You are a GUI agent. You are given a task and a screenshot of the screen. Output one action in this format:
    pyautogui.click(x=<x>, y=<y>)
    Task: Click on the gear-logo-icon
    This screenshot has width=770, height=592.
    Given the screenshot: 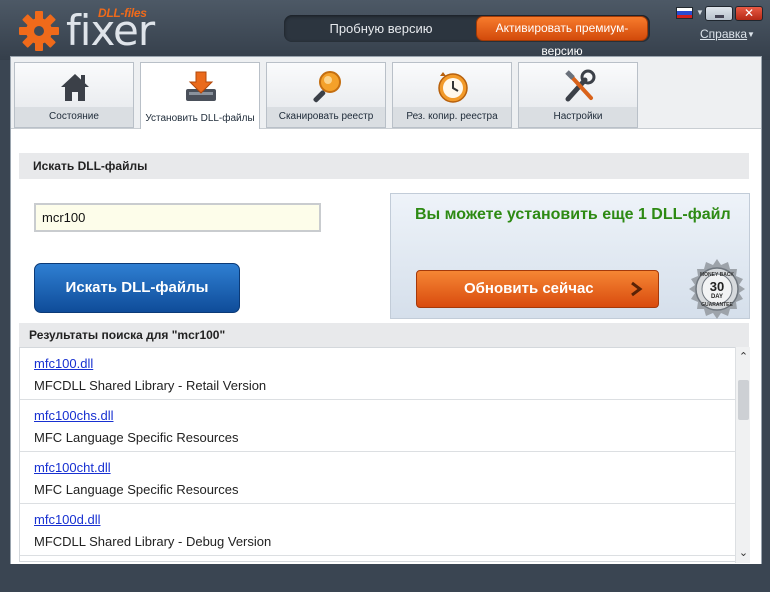 What is the action you would take?
    pyautogui.click(x=39, y=31)
    